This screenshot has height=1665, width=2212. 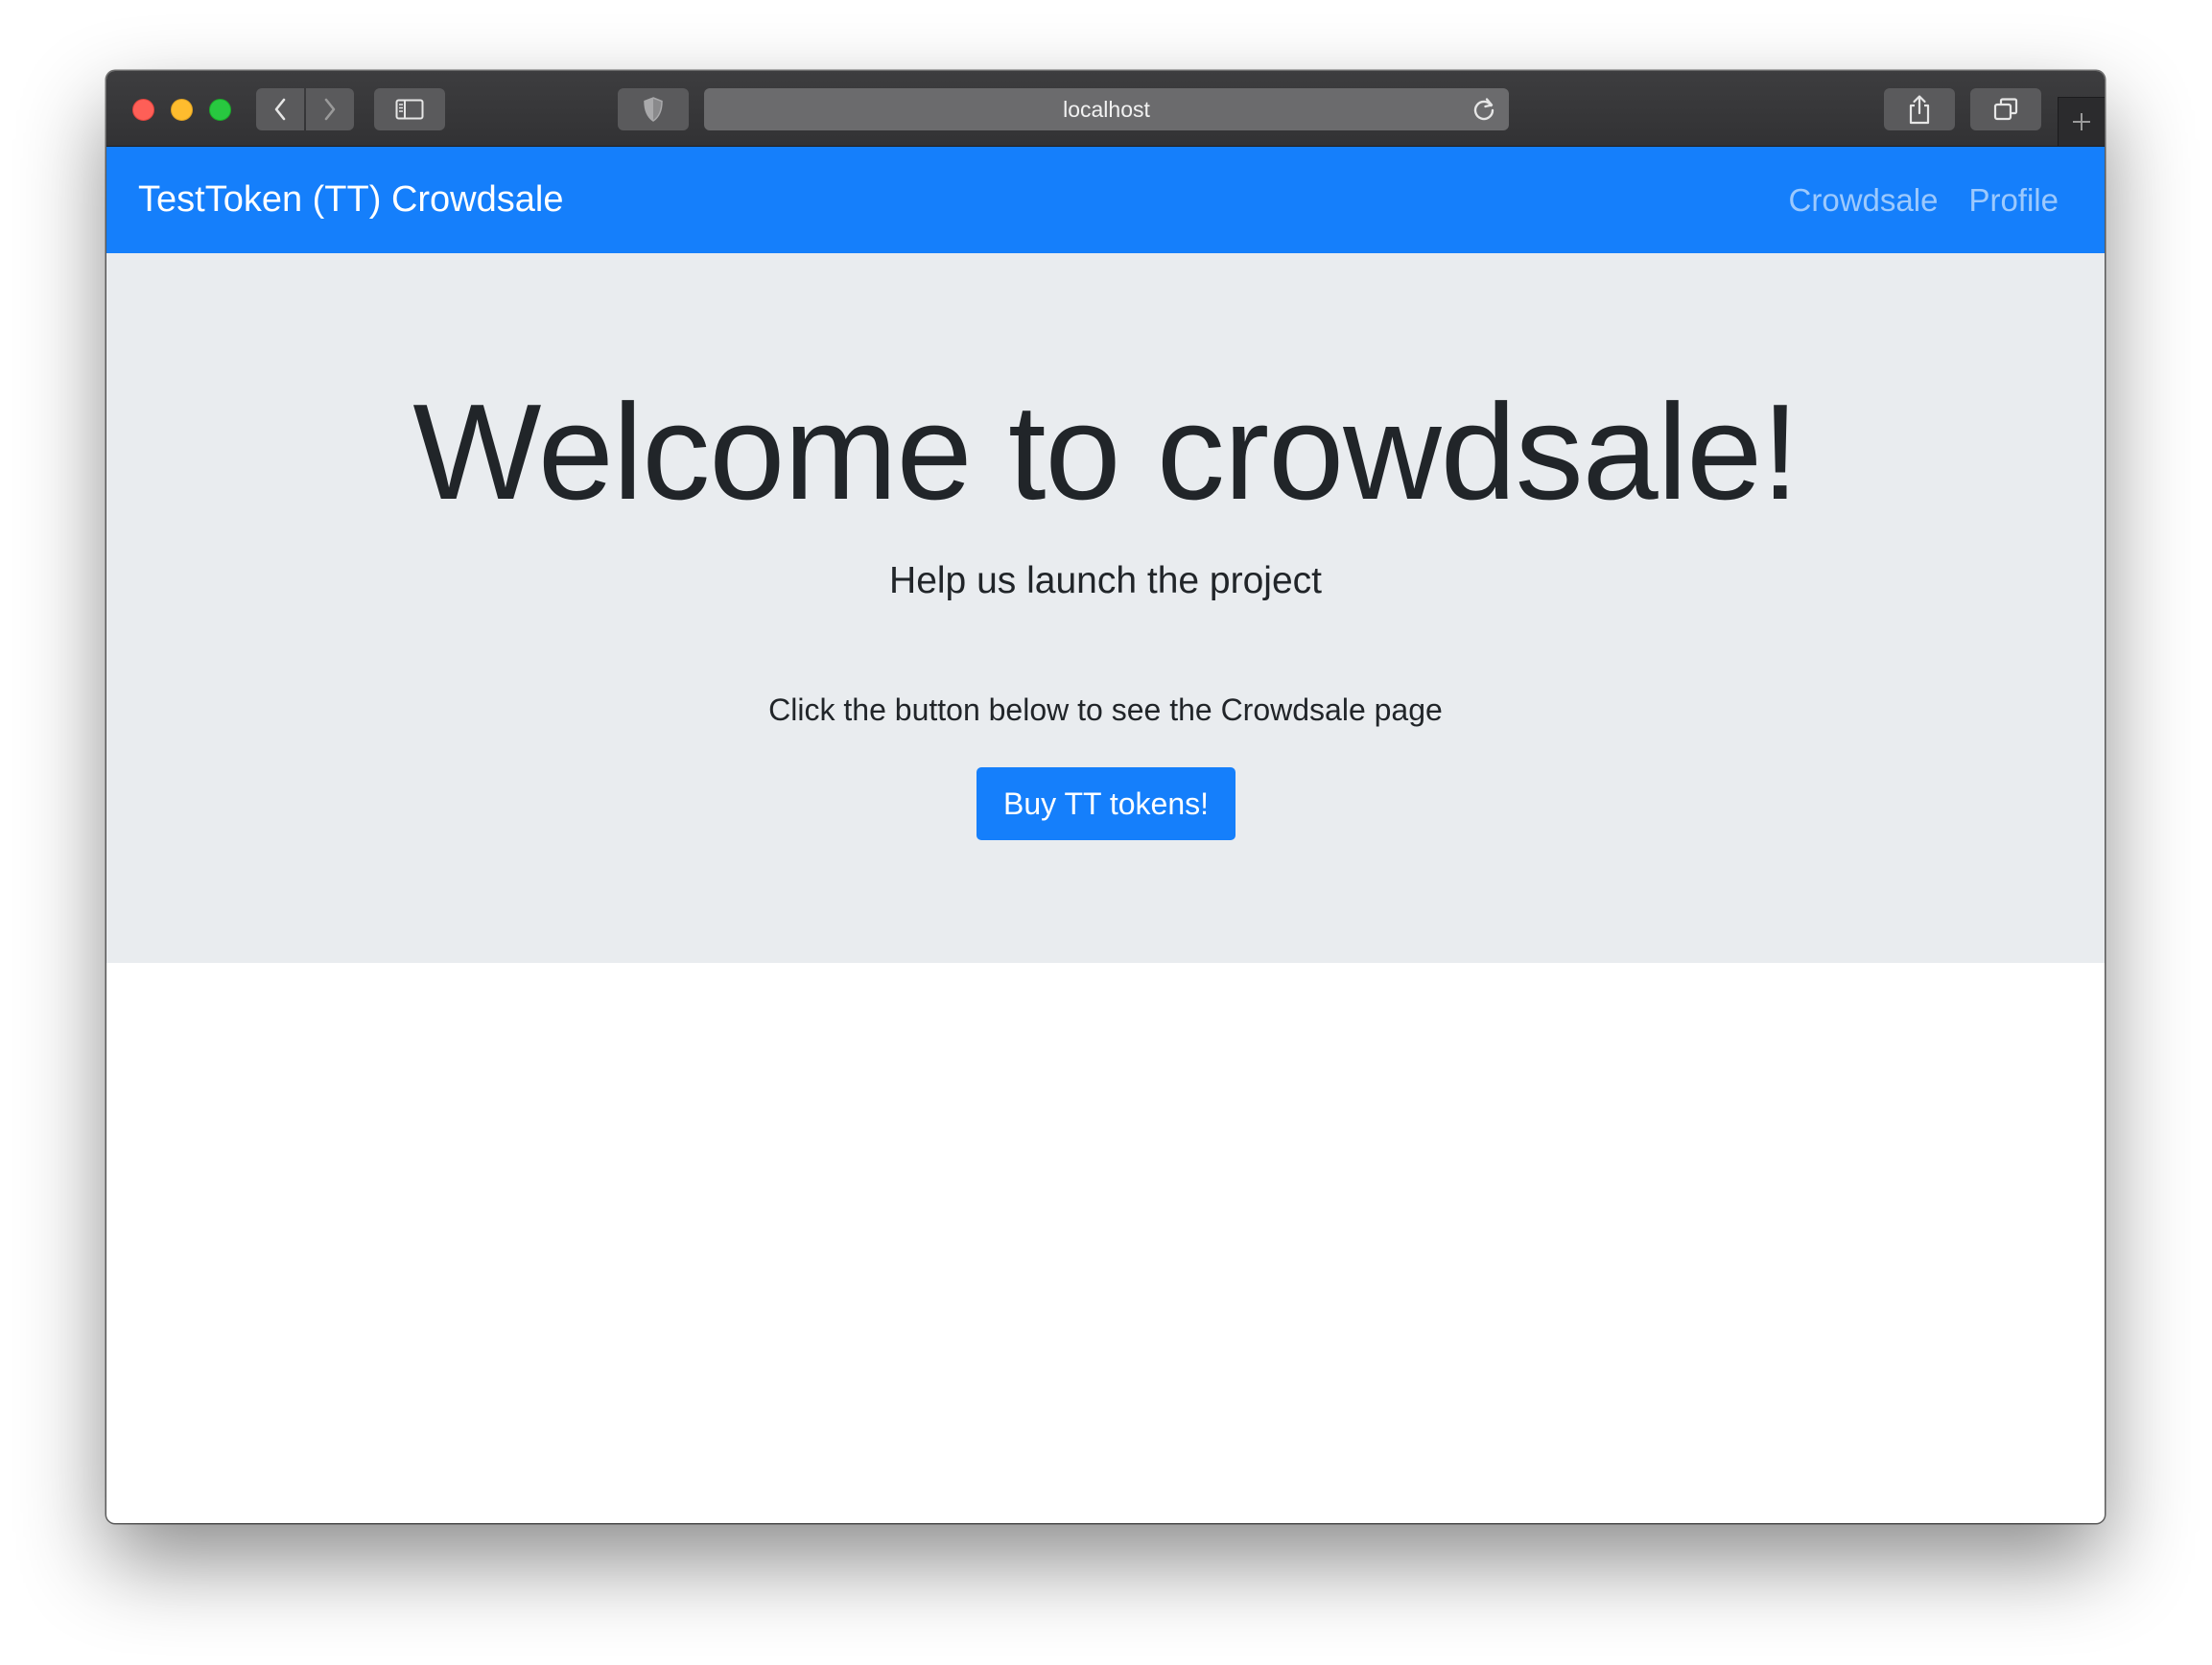 I want to click on new-tab-button, so click(x=2081, y=122).